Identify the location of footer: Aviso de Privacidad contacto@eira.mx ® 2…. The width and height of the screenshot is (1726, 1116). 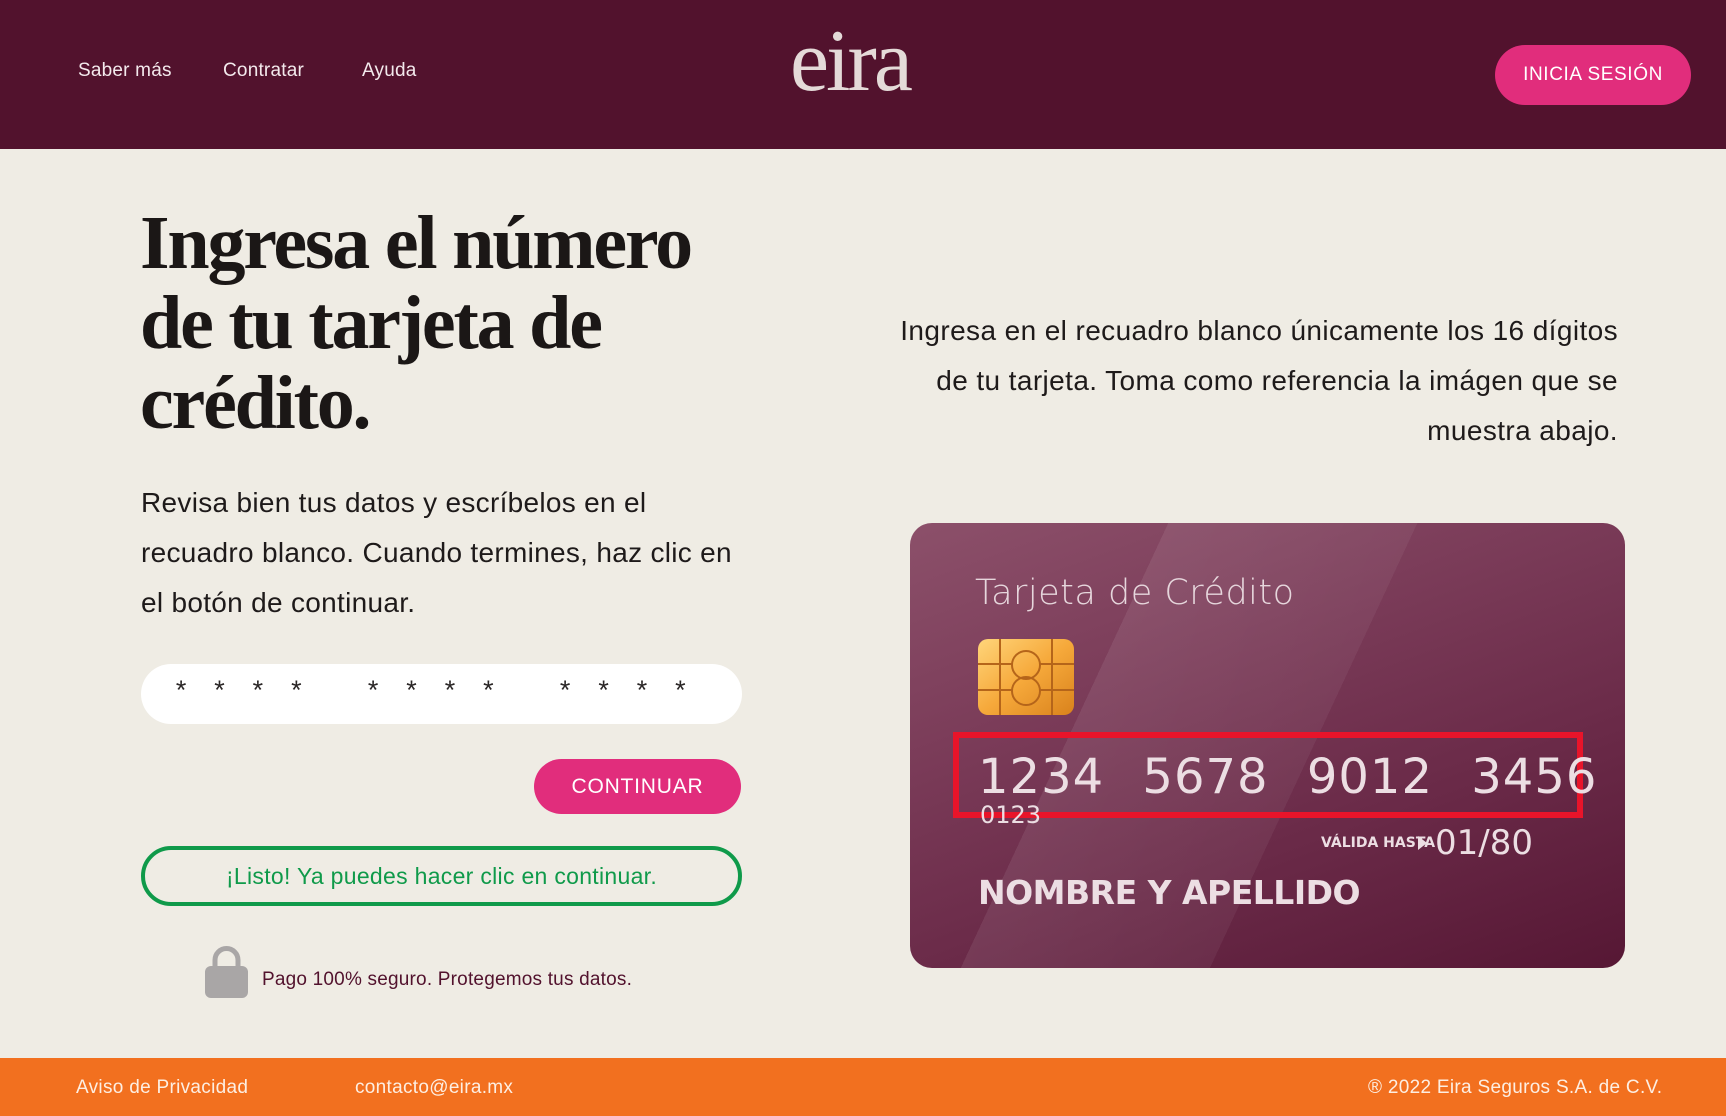
(863, 1087).